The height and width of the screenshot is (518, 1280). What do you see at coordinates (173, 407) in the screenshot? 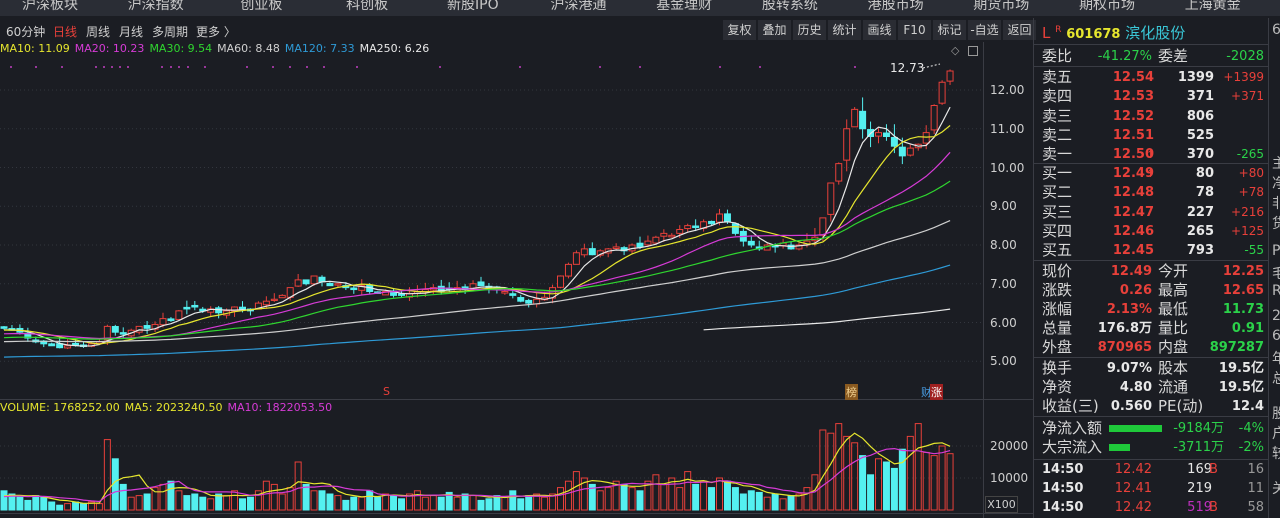
I see `volume-legend-item: MA5: 2023240.50` at bounding box center [173, 407].